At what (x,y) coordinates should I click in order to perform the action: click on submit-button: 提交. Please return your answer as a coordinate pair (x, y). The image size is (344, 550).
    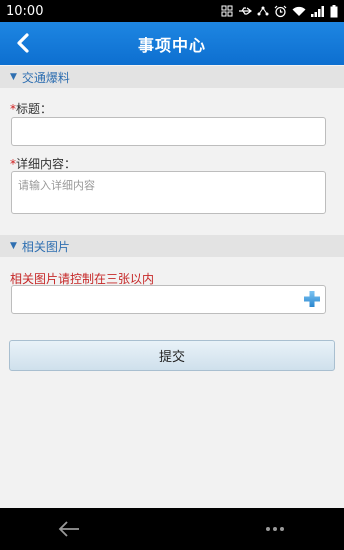
    Looking at the image, I should click on (172, 355).